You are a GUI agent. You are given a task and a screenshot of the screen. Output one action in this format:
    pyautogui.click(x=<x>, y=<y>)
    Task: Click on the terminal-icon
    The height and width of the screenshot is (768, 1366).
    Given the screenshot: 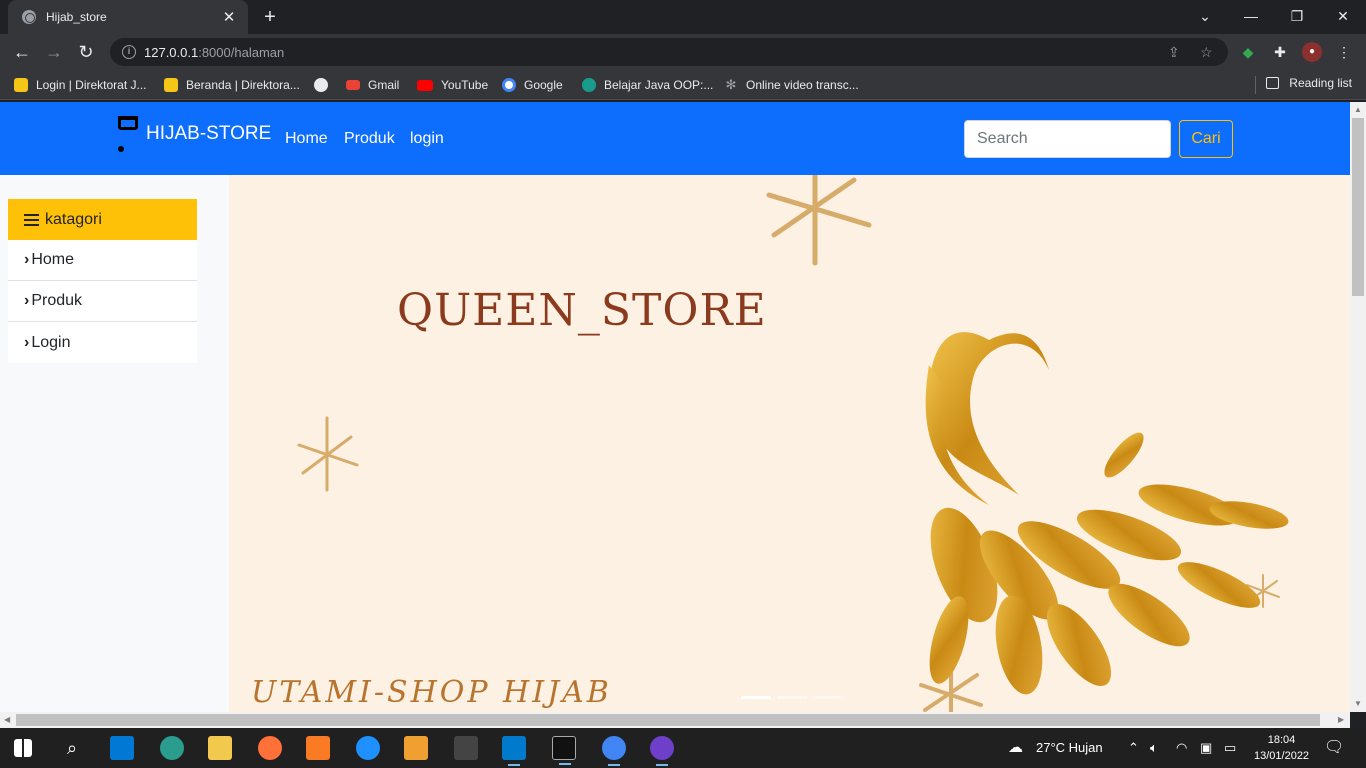 What is the action you would take?
    pyautogui.click(x=564, y=750)
    